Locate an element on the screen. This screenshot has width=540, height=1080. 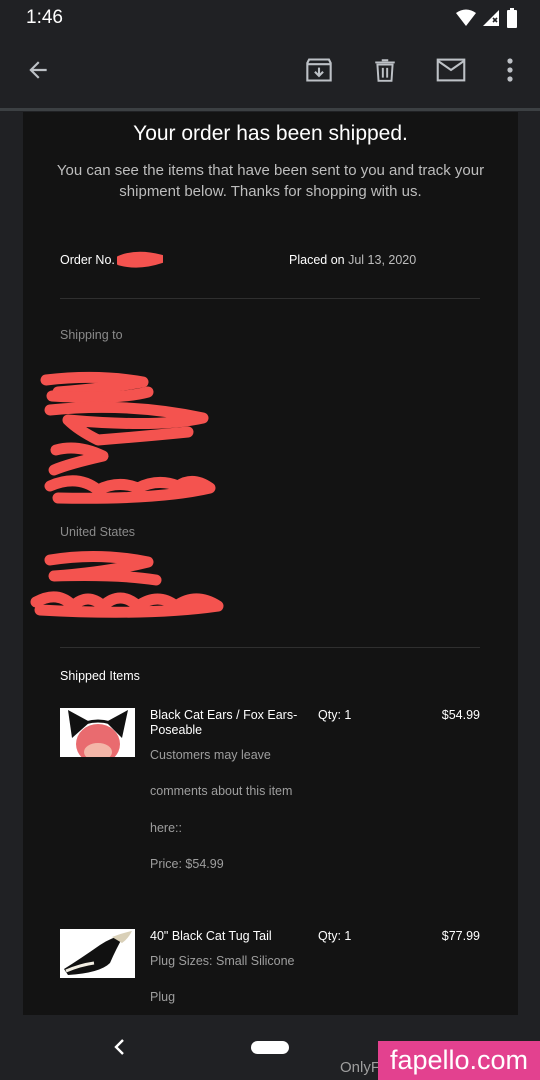
item-name: 40" Black Cat Tug Tail is located at coordinates (211, 936).